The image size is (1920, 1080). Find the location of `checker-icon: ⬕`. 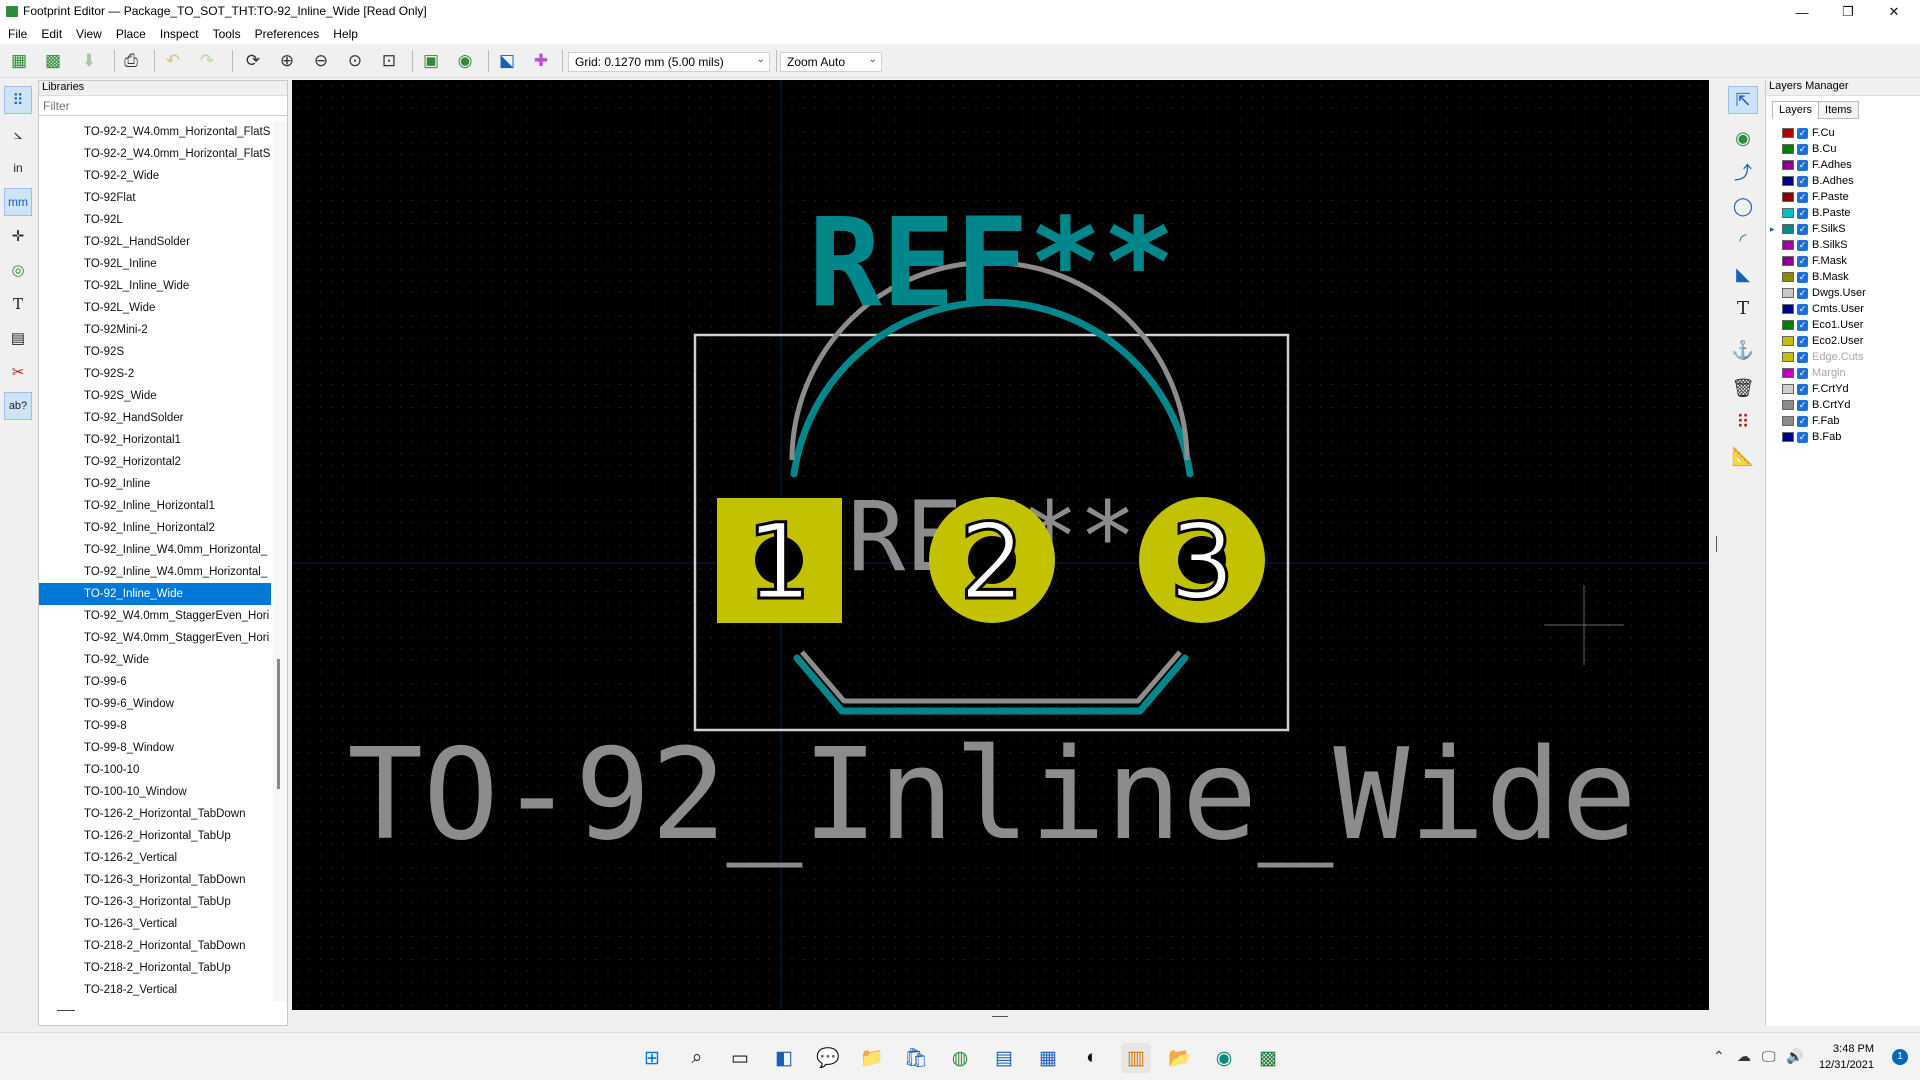

checker-icon: ⬕ is located at coordinates (507, 61).